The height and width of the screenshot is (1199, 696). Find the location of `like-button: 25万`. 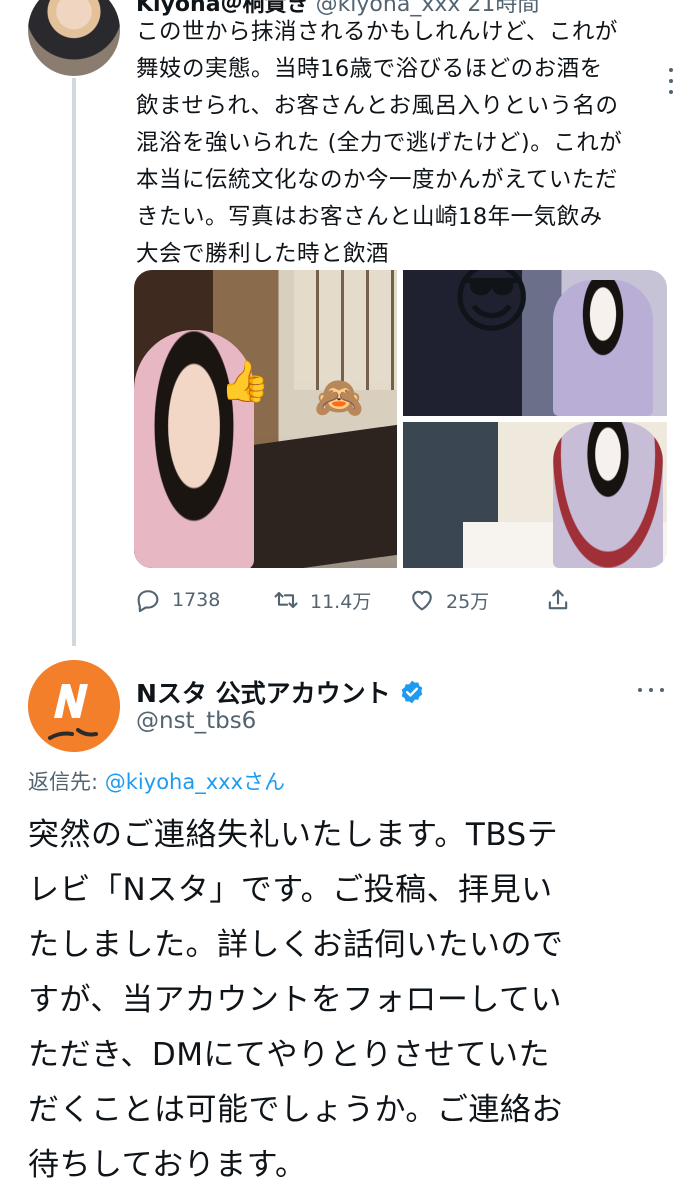

like-button: 25万 is located at coordinates (448, 600).